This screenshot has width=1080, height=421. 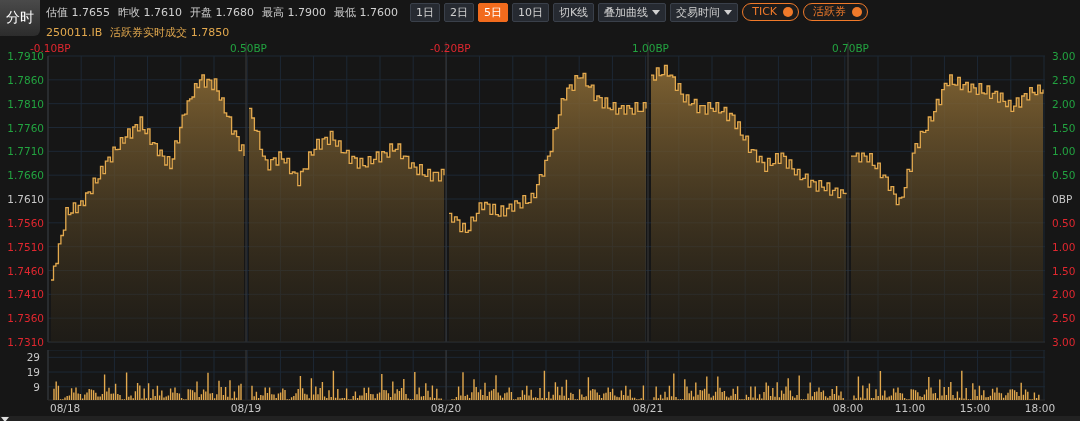 I want to click on time-axis-label: 08/21, so click(x=648, y=408).